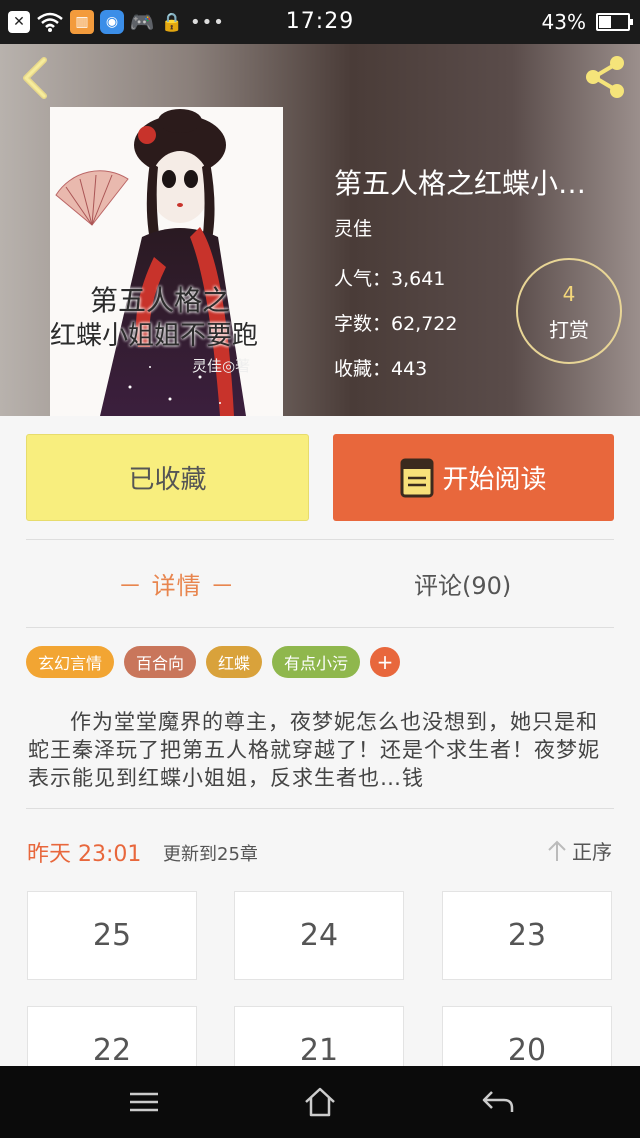  What do you see at coordinates (417, 477) in the screenshot?
I see `book-icon` at bounding box center [417, 477].